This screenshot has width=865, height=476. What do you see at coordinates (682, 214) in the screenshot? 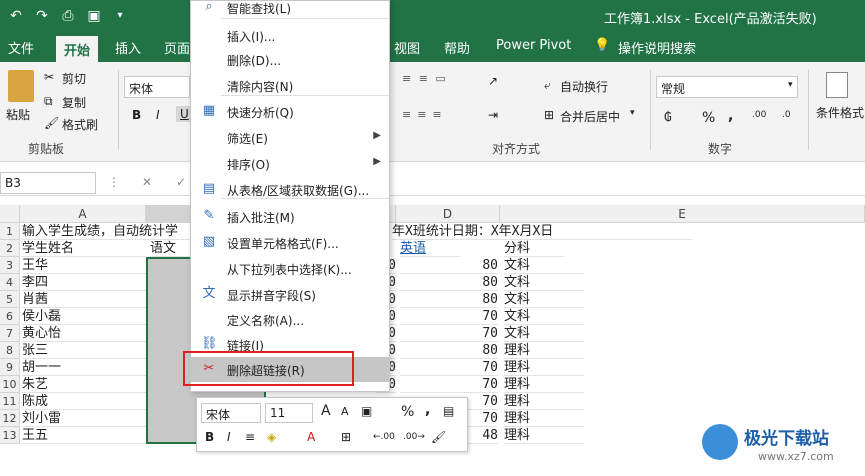
I see `column-header-e: E` at bounding box center [682, 214].